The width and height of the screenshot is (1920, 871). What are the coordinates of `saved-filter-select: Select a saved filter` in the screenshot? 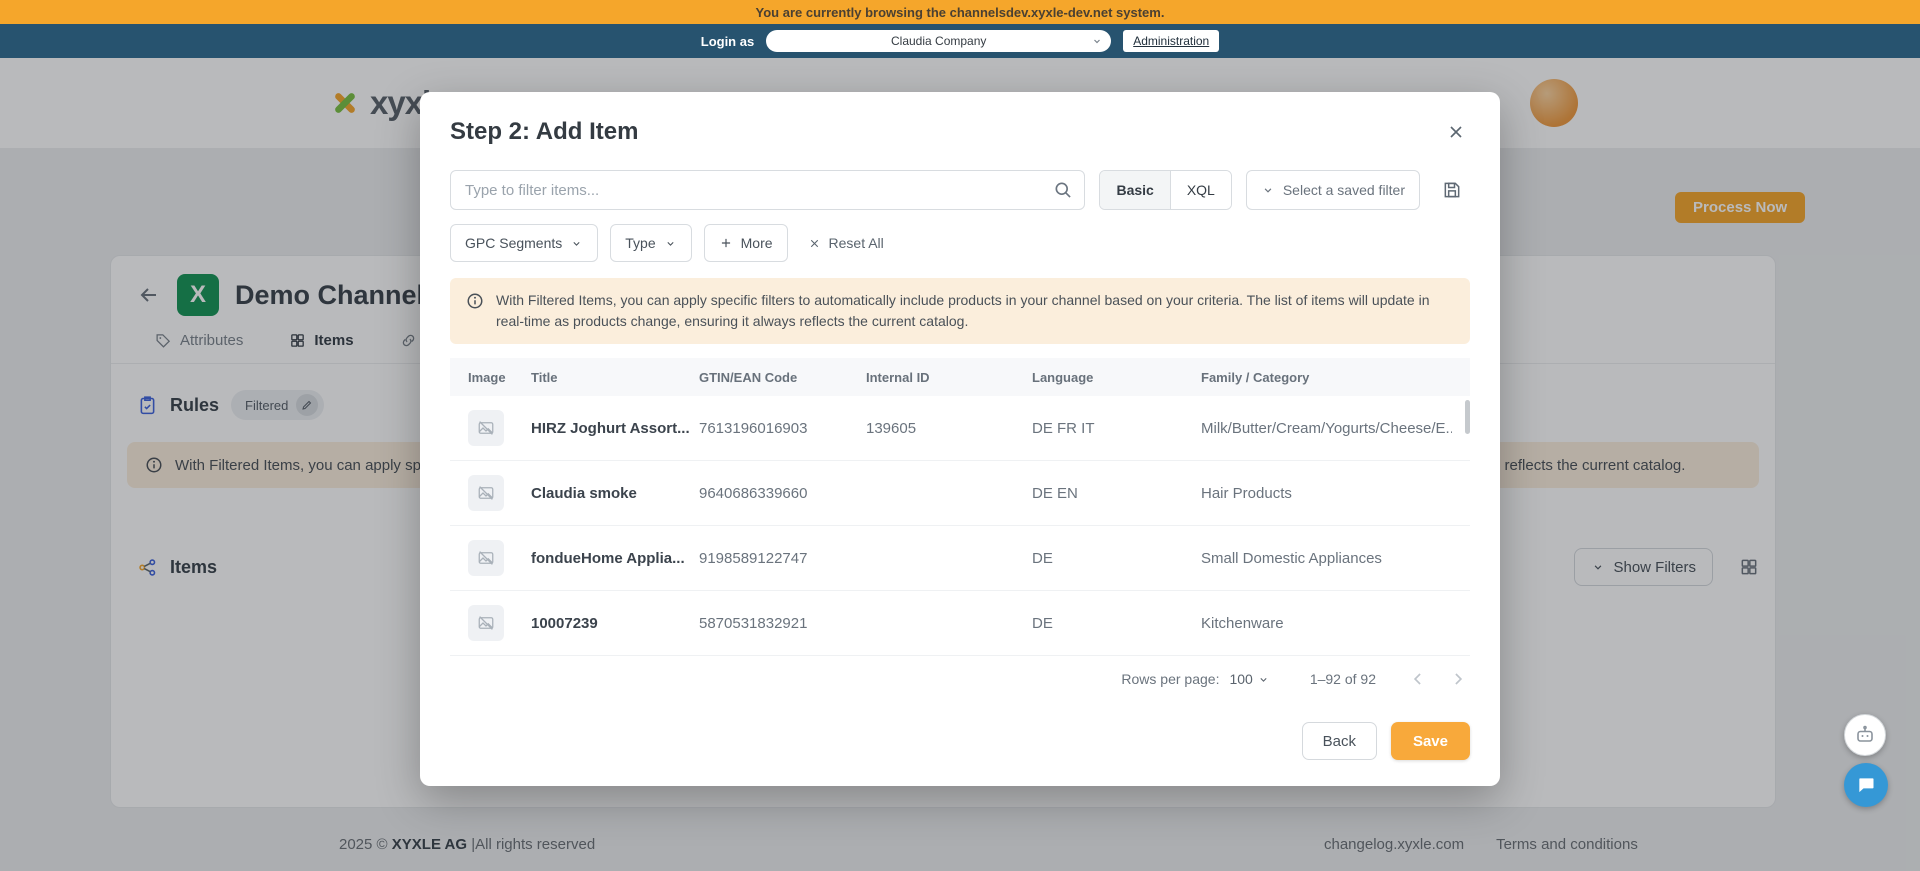 It's located at (1332, 190).